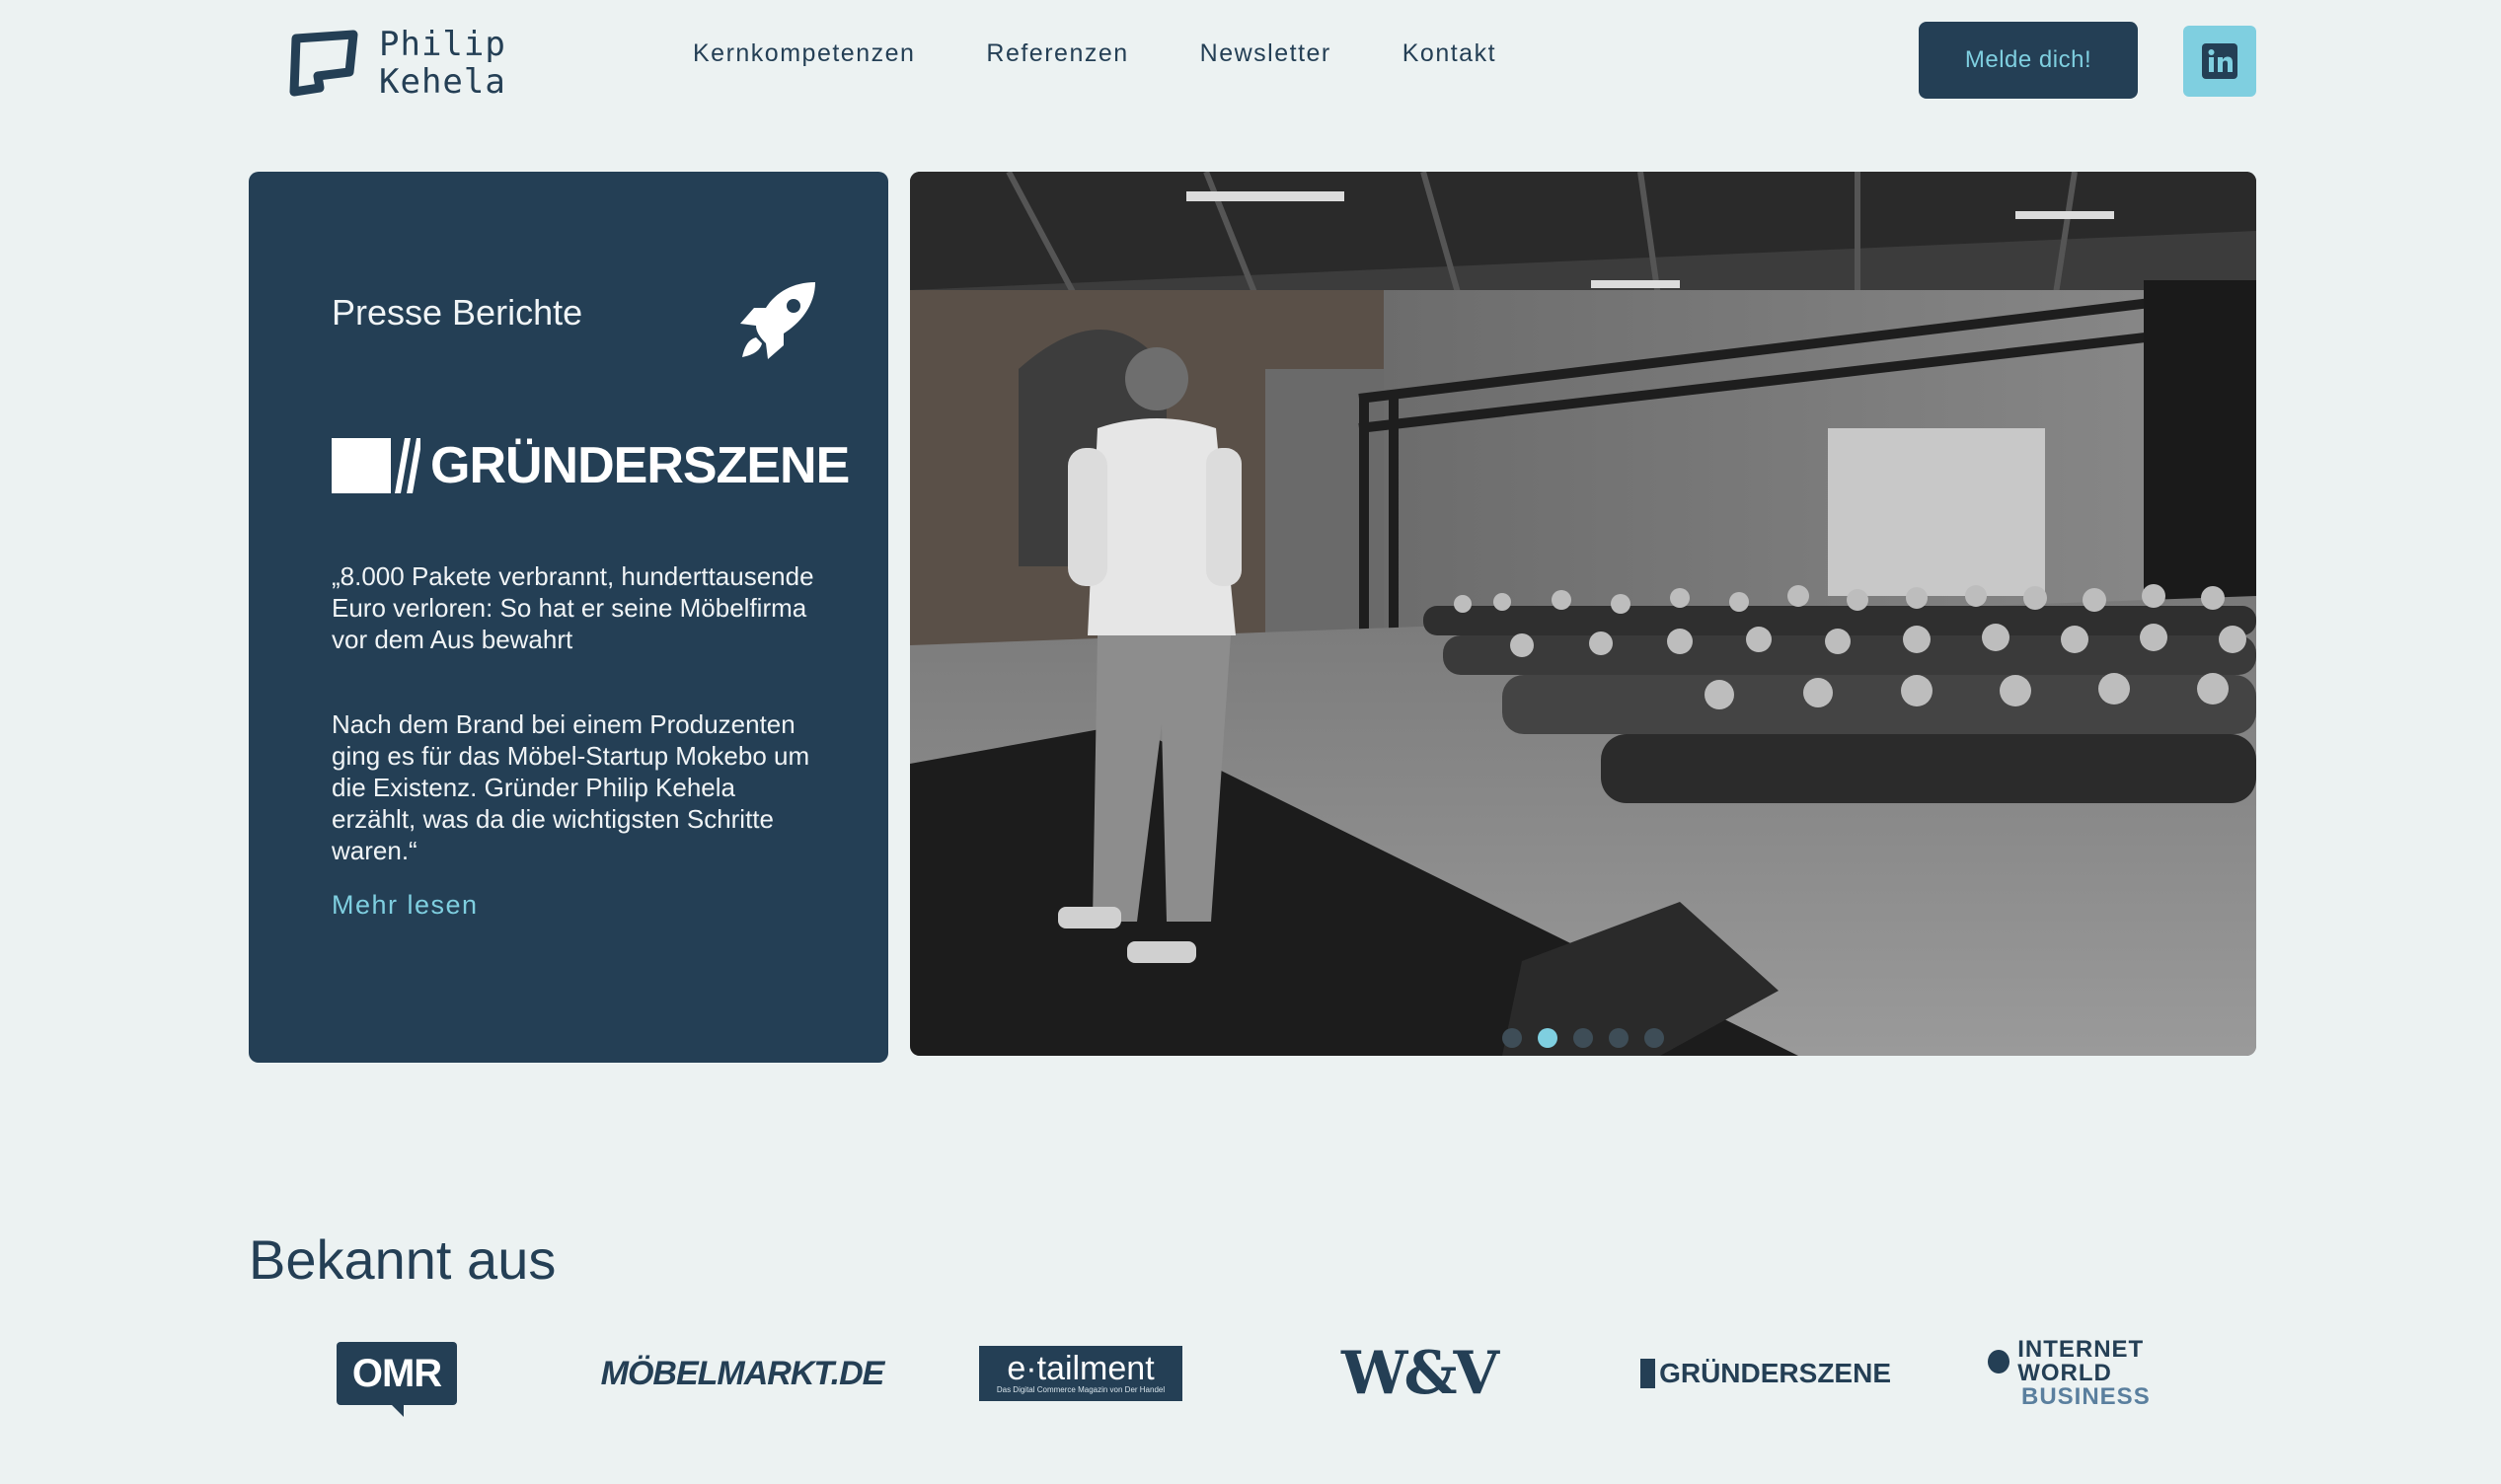 Image resolution: width=2501 pixels, height=1484 pixels. I want to click on gruenderszene-logo-block, so click(361, 465).